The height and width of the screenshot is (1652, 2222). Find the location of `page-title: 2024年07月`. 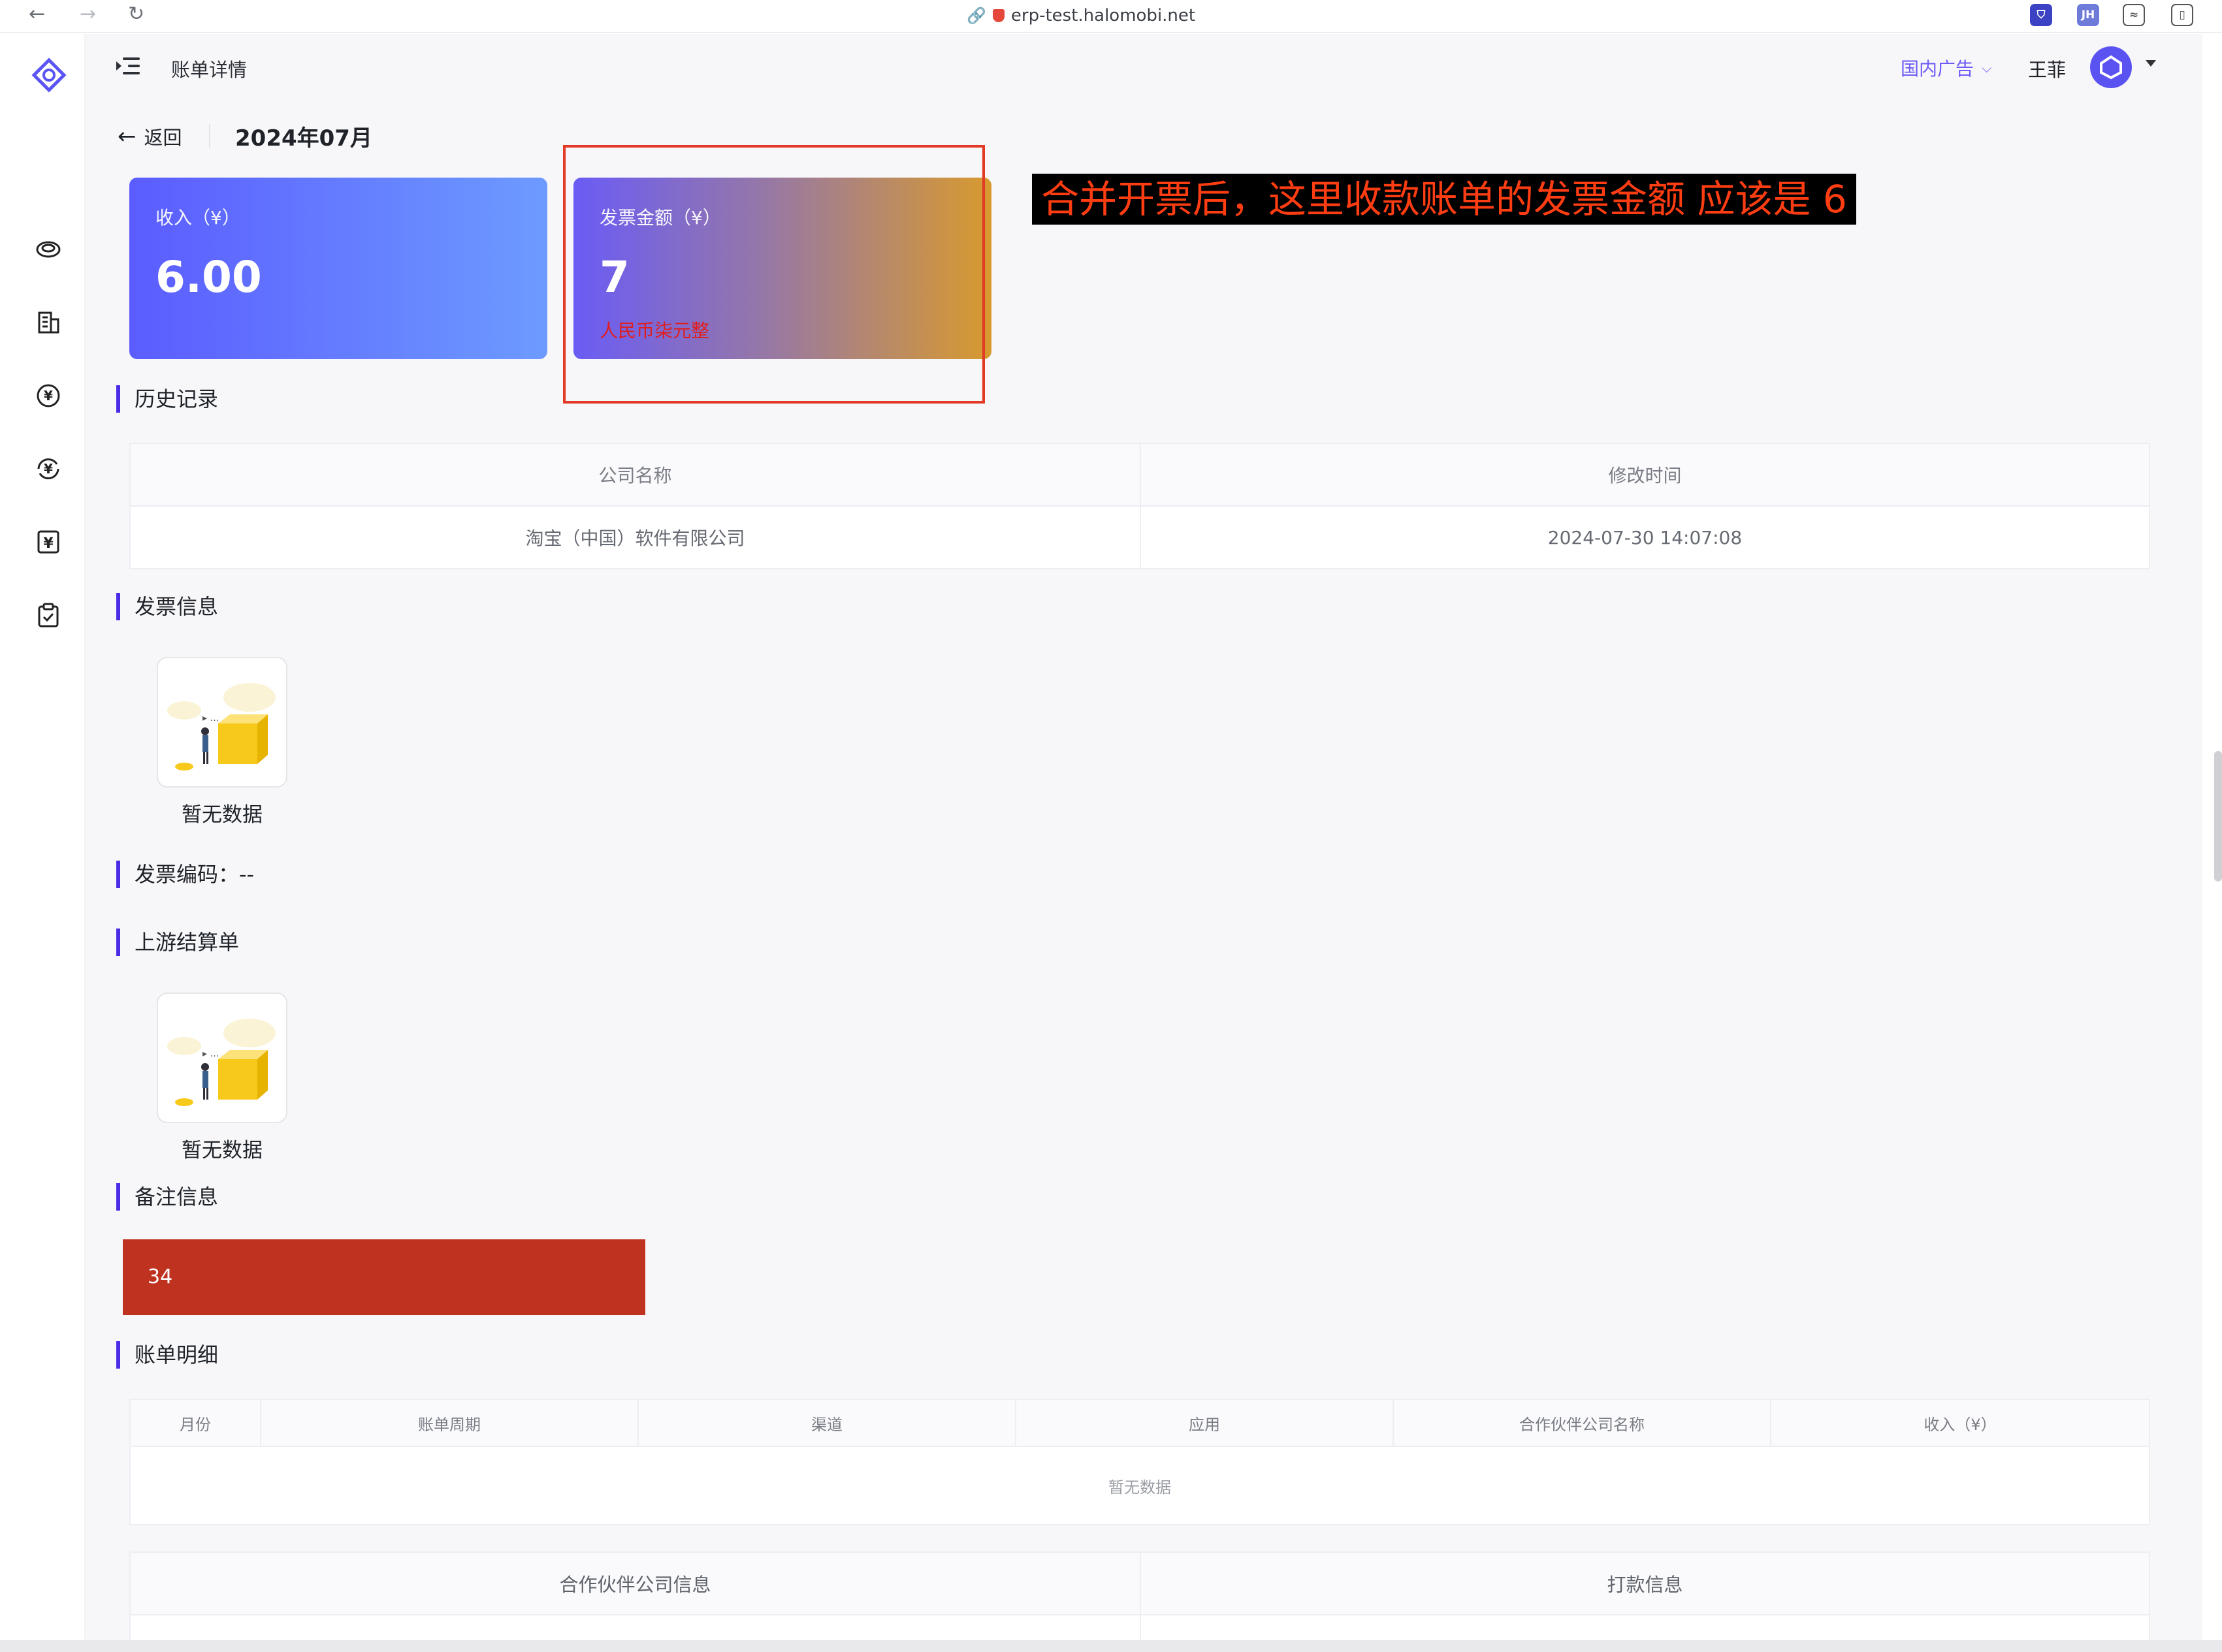

page-title: 2024年07月 is located at coordinates (303, 138).